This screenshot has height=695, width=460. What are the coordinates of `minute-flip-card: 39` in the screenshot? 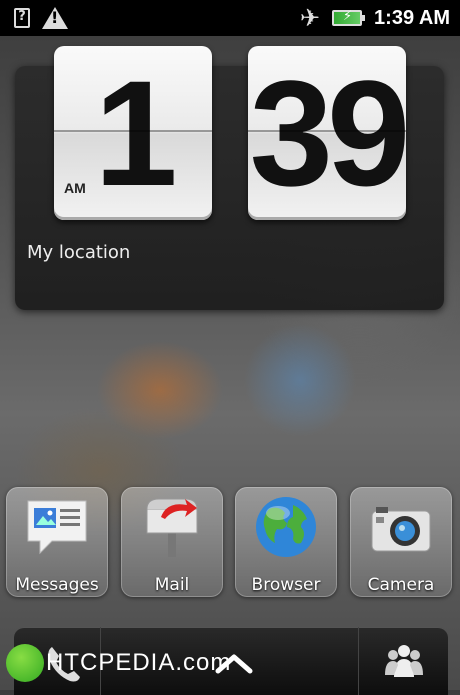 It's located at (327, 133).